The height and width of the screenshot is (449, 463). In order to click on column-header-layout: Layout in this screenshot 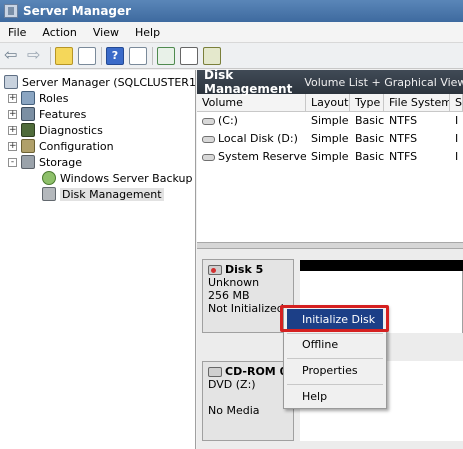, I will do `click(328, 102)`.